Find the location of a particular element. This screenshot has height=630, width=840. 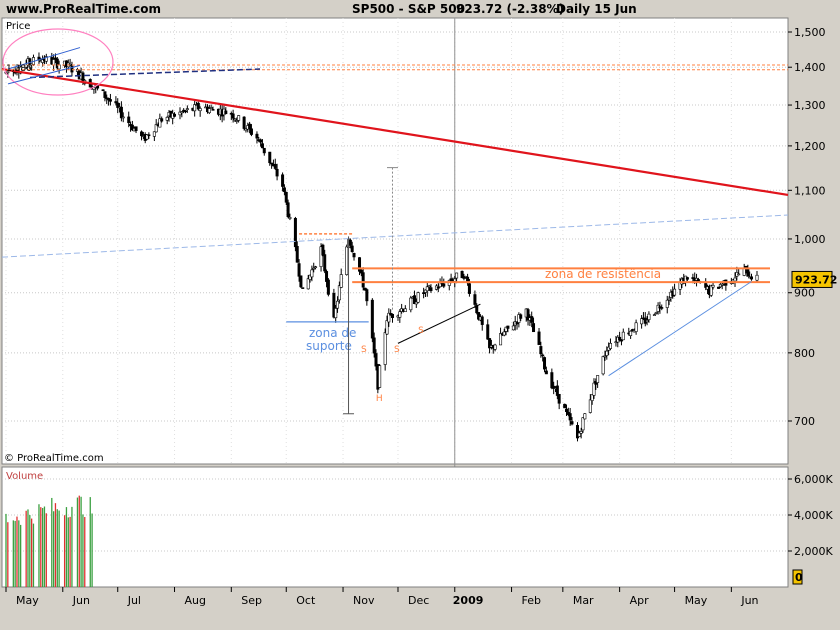

site-title: www.ProRealTime.com is located at coordinates (83, 9).